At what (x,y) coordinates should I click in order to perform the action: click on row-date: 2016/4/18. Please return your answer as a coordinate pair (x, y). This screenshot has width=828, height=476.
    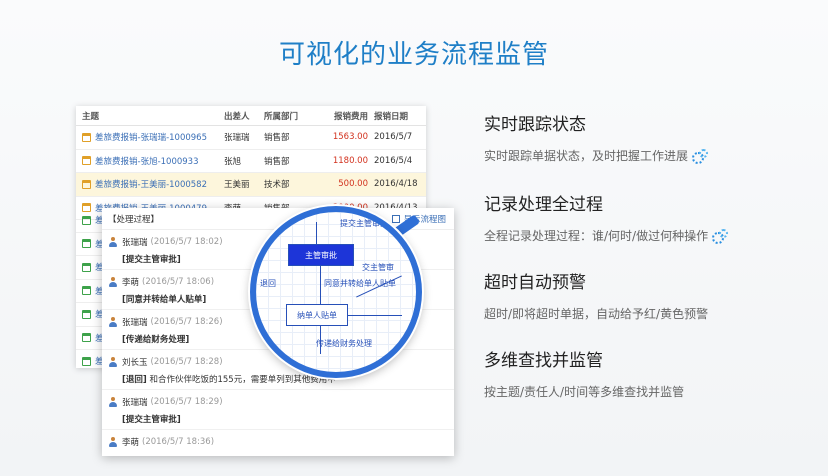
    Looking at the image, I should click on (396, 184).